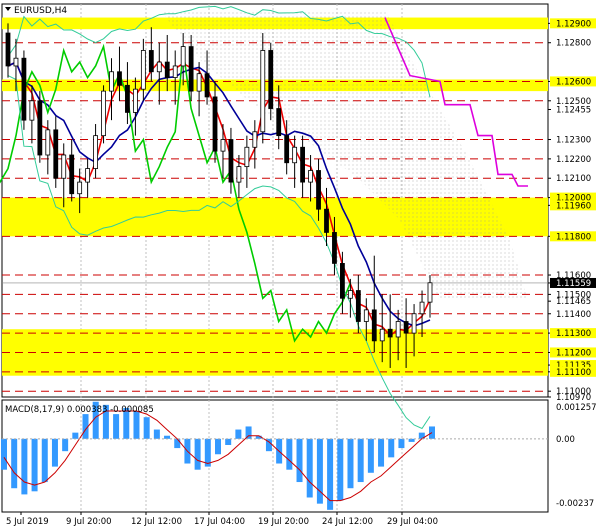 This screenshot has width=598, height=532. I want to click on chart-title: EURUSD,H4, so click(40, 11).